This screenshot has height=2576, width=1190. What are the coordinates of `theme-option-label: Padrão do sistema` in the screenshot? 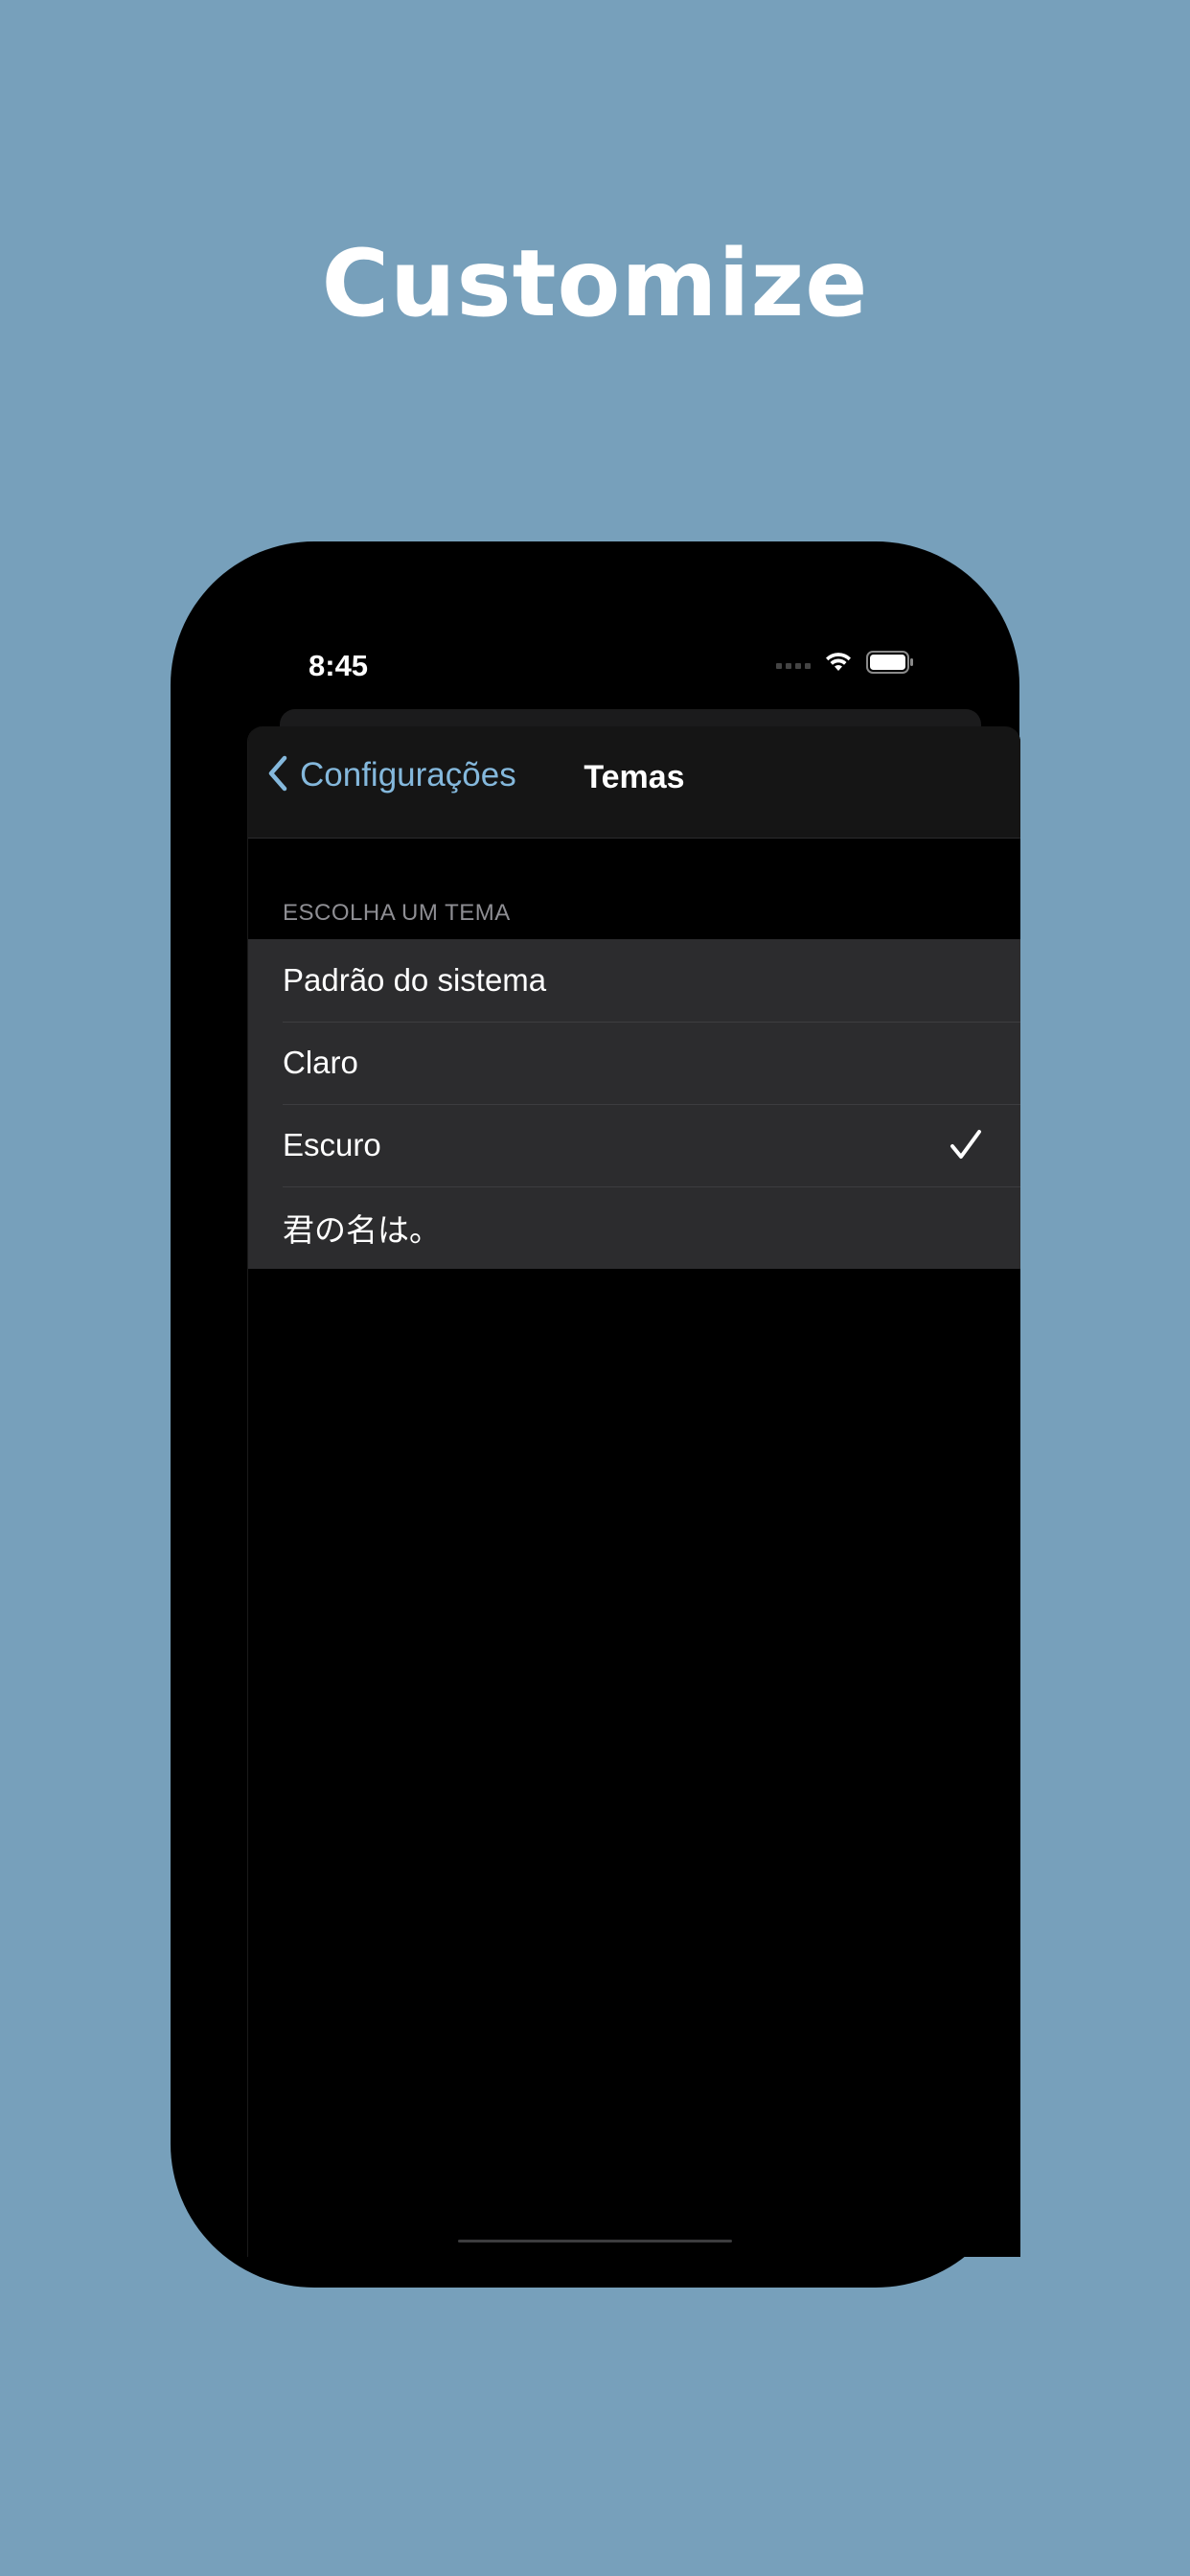 It's located at (415, 980).